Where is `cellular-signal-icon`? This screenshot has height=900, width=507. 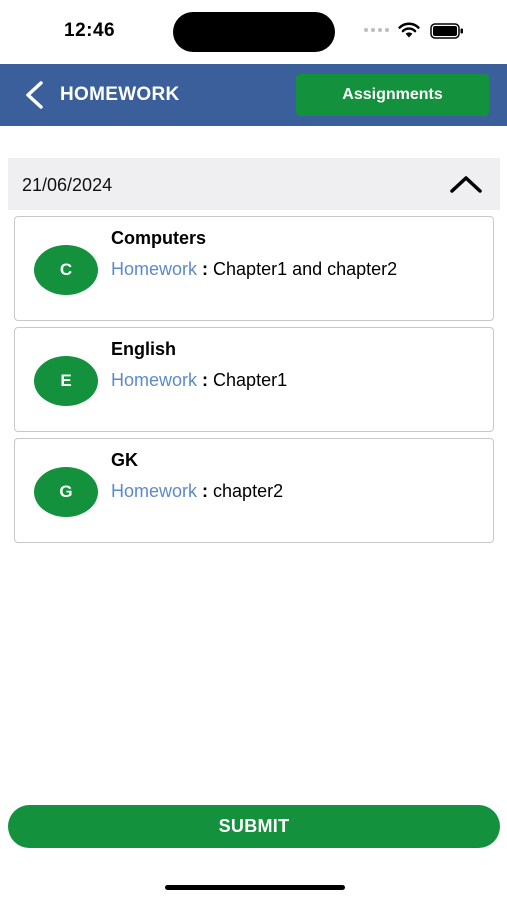
cellular-signal-icon is located at coordinates (377, 30).